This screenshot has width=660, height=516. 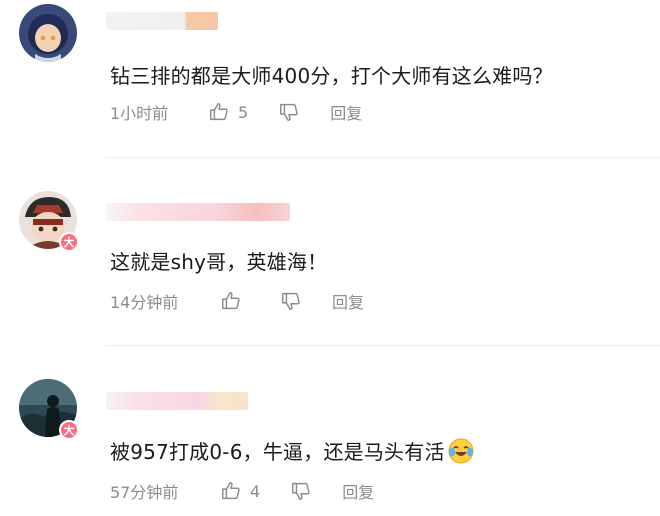 I want to click on comment-meta: 14分钟前 回复, so click(x=237, y=301).